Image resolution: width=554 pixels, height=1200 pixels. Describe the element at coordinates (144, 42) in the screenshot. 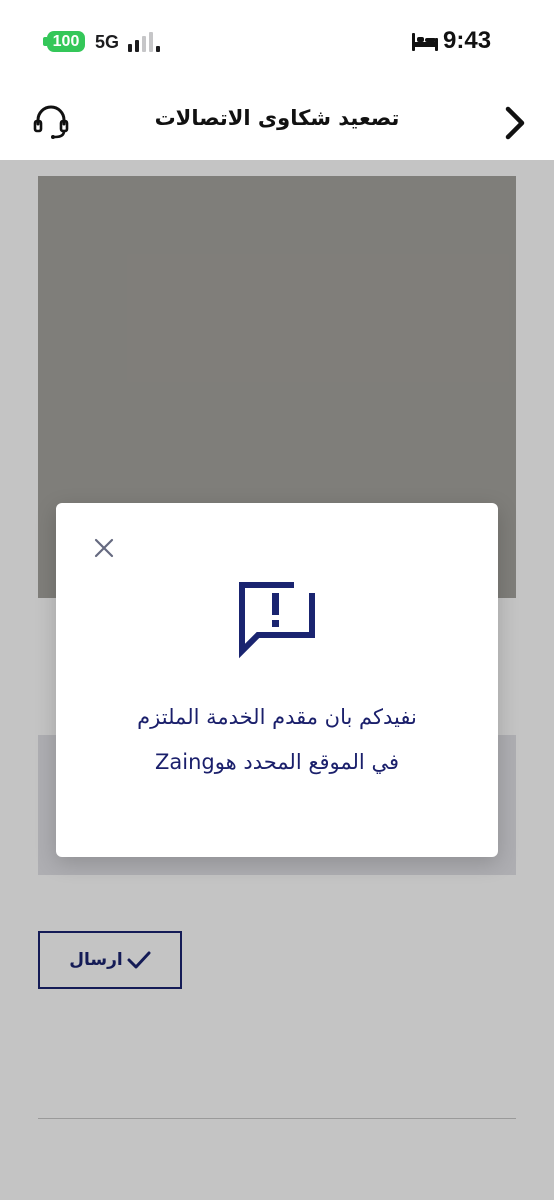

I see `signal-icon` at that location.